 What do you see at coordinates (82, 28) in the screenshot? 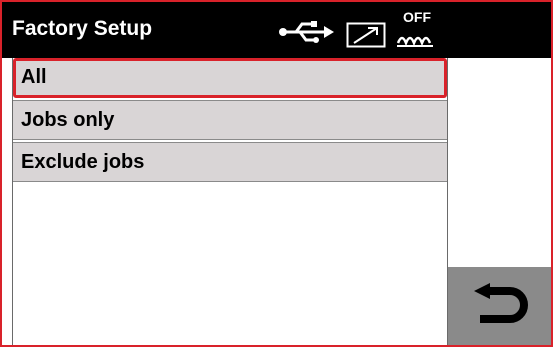
I see `page-title: Factory Setup` at bounding box center [82, 28].